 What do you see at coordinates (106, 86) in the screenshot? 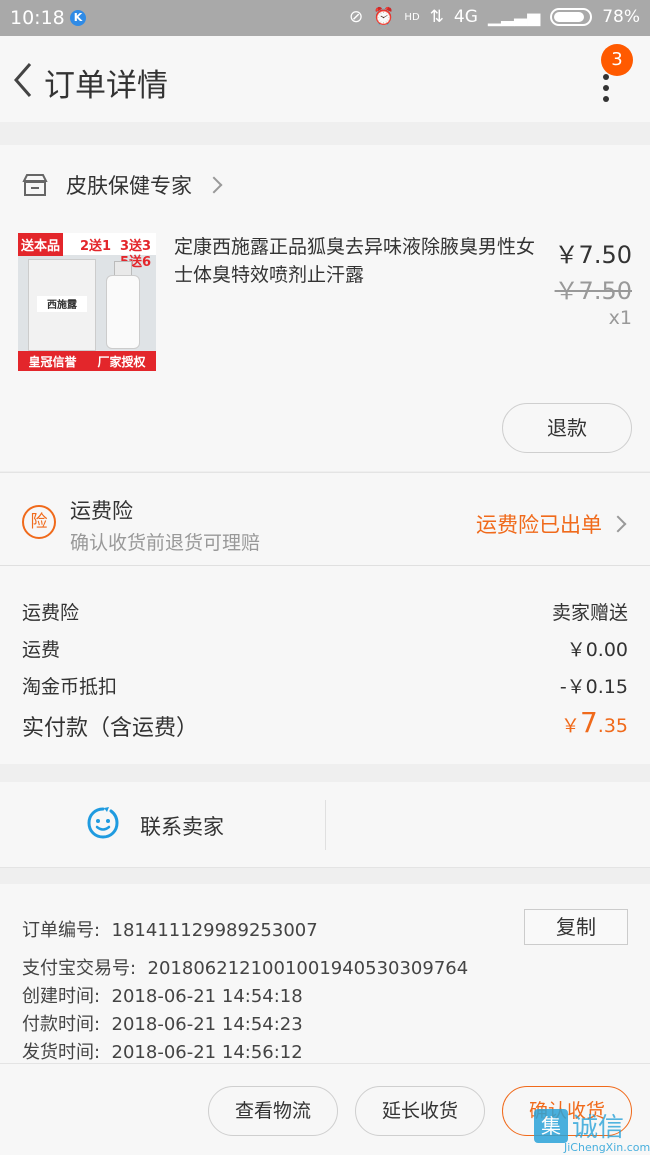
I see `page-title: 订单详情` at bounding box center [106, 86].